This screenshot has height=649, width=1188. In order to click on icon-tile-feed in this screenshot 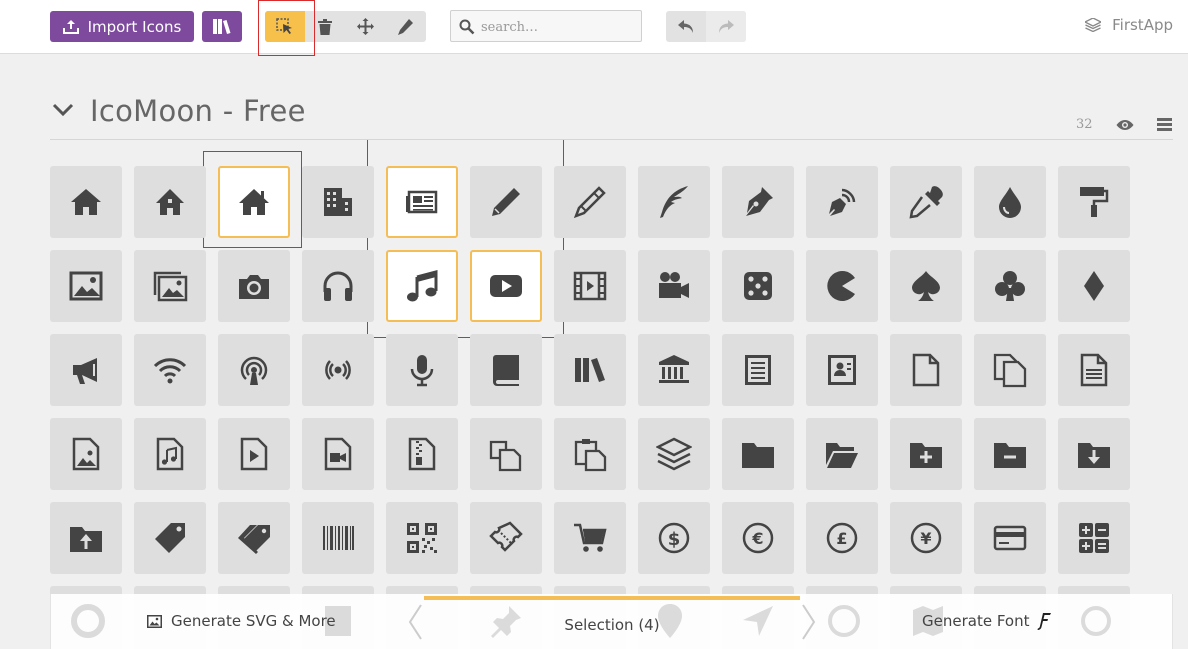, I will do `click(338, 370)`.